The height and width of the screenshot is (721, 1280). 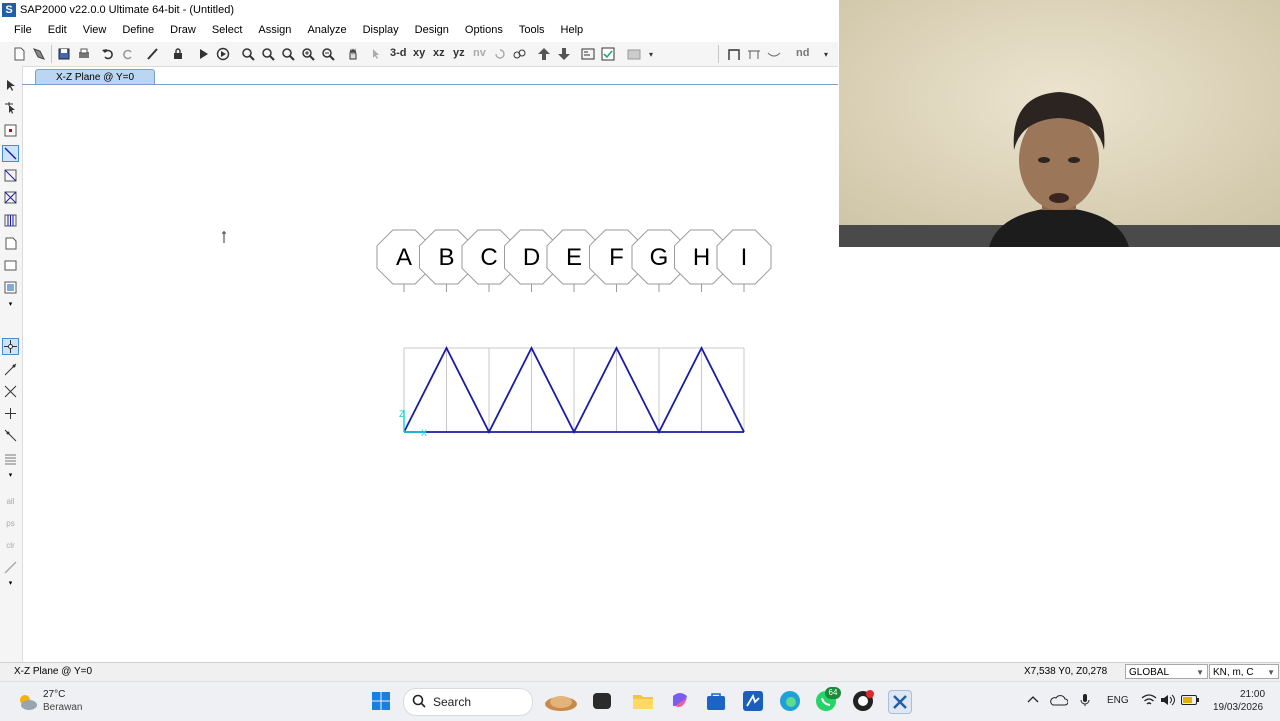 I want to click on menu-options: Options, so click(x=484, y=30).